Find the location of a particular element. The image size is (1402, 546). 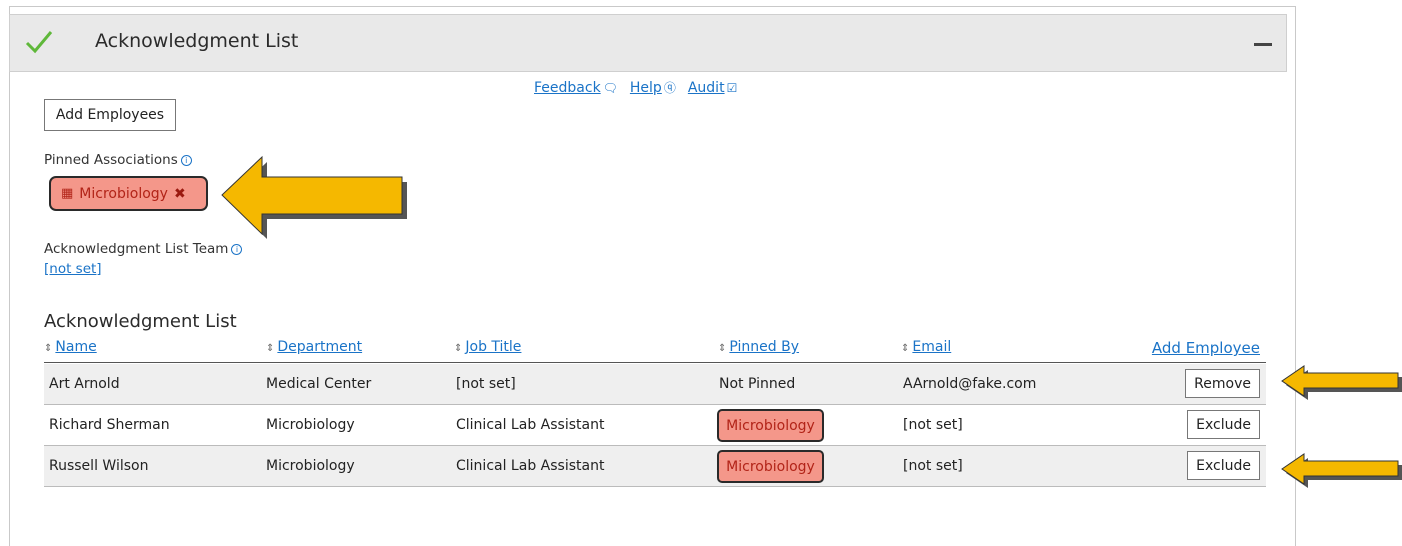

arrow-remove-icon is located at coordinates (1341, 382).